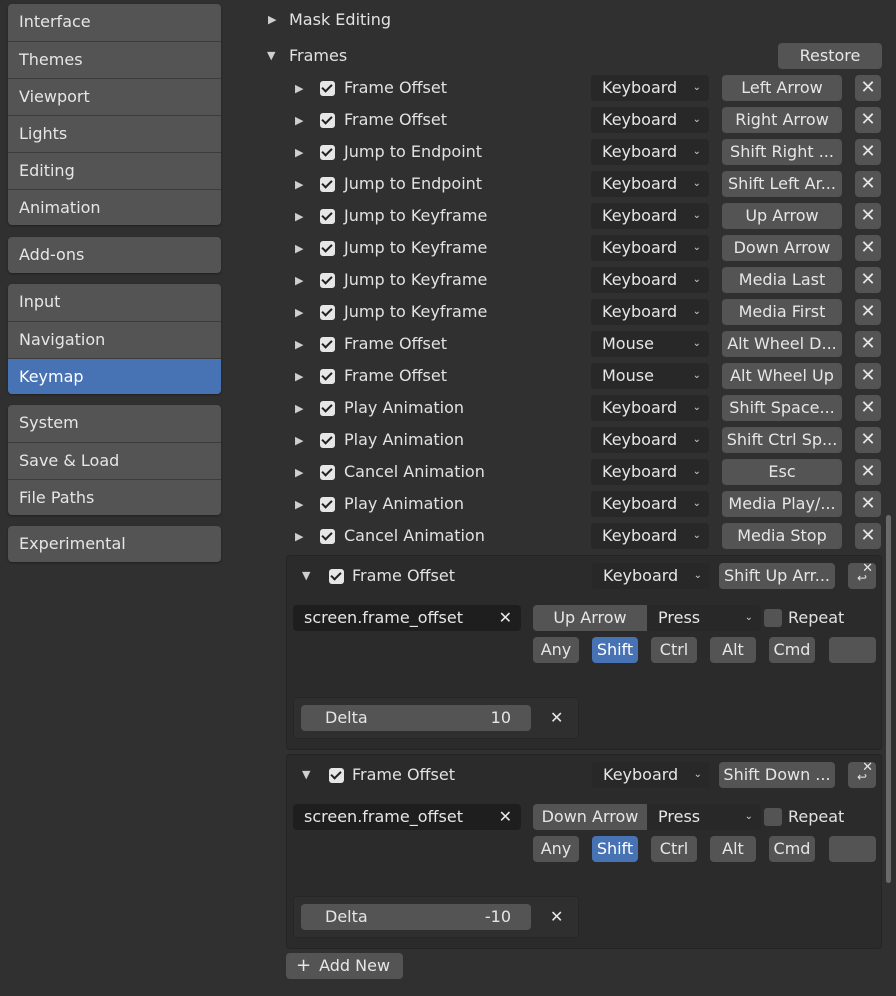  I want to click on sidebar-item-editing: Editing, so click(114, 170).